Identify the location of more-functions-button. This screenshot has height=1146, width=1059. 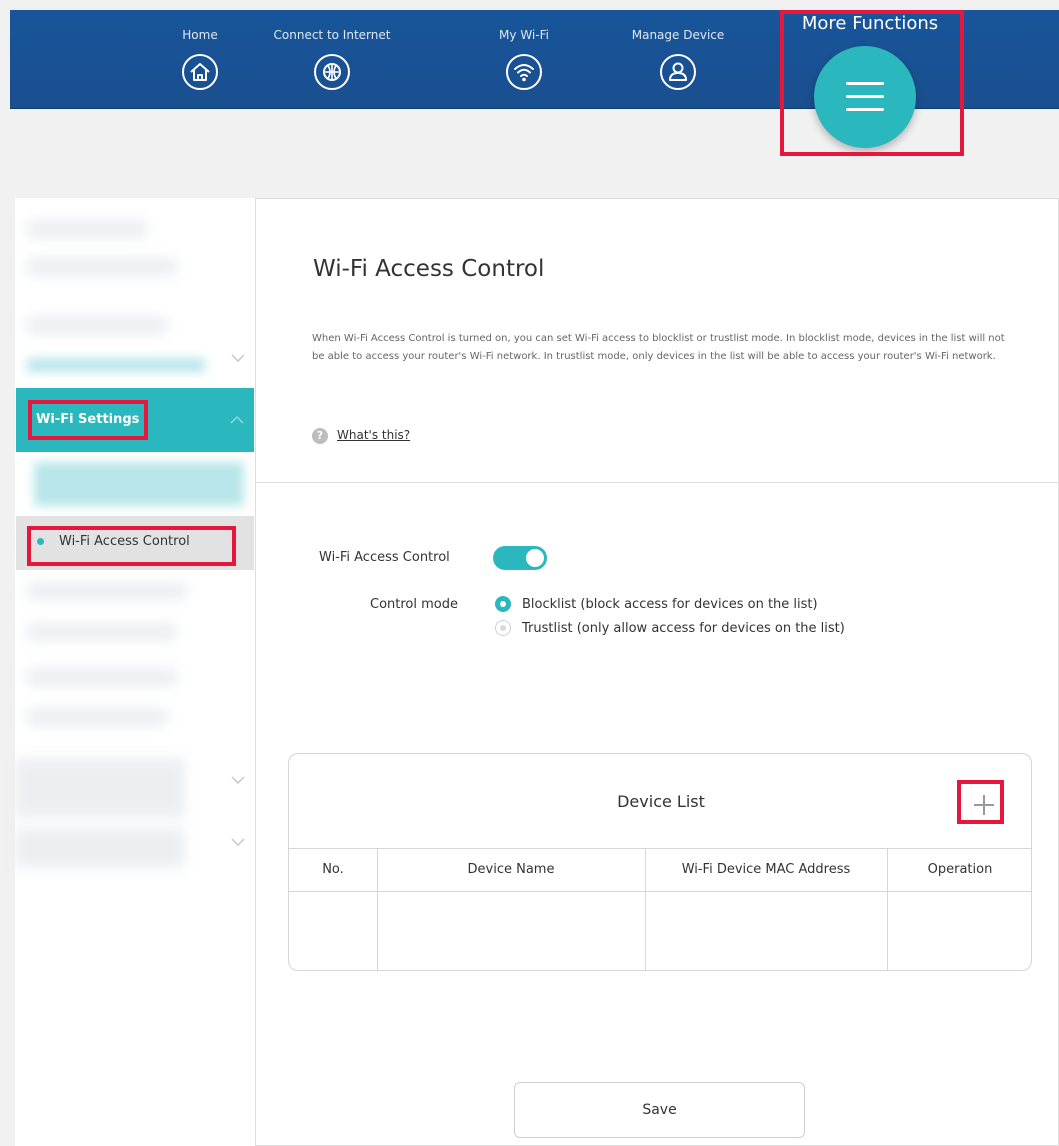
(865, 97).